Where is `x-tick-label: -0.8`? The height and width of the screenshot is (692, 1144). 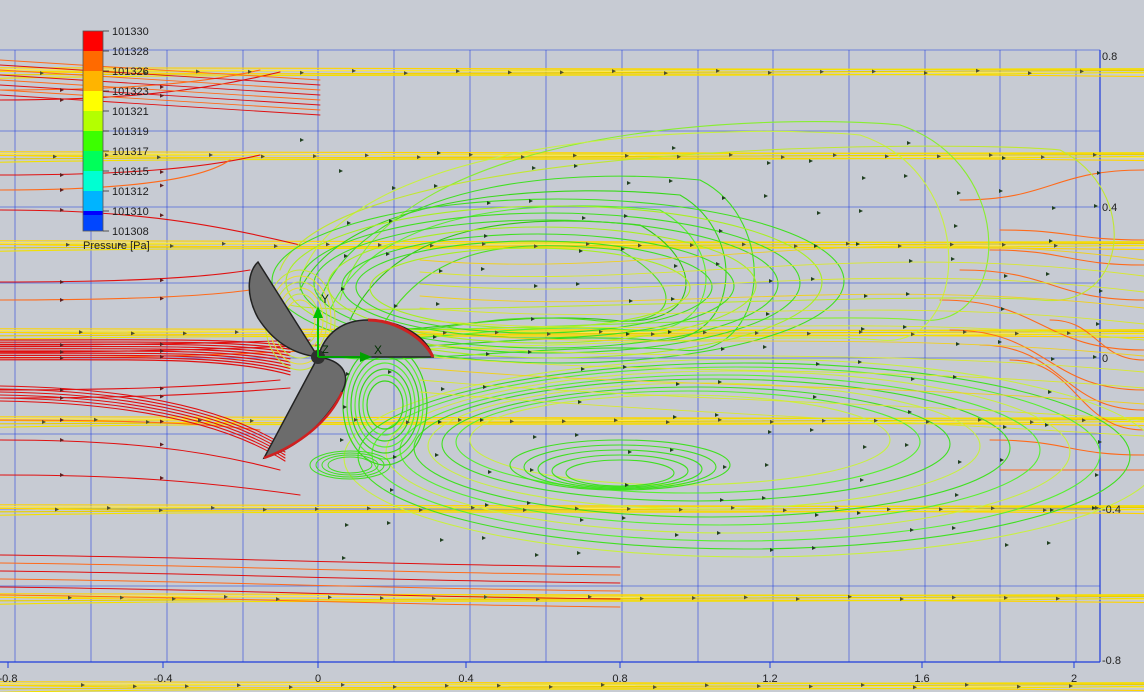
x-tick-label: -0.8 is located at coordinates (8, 679).